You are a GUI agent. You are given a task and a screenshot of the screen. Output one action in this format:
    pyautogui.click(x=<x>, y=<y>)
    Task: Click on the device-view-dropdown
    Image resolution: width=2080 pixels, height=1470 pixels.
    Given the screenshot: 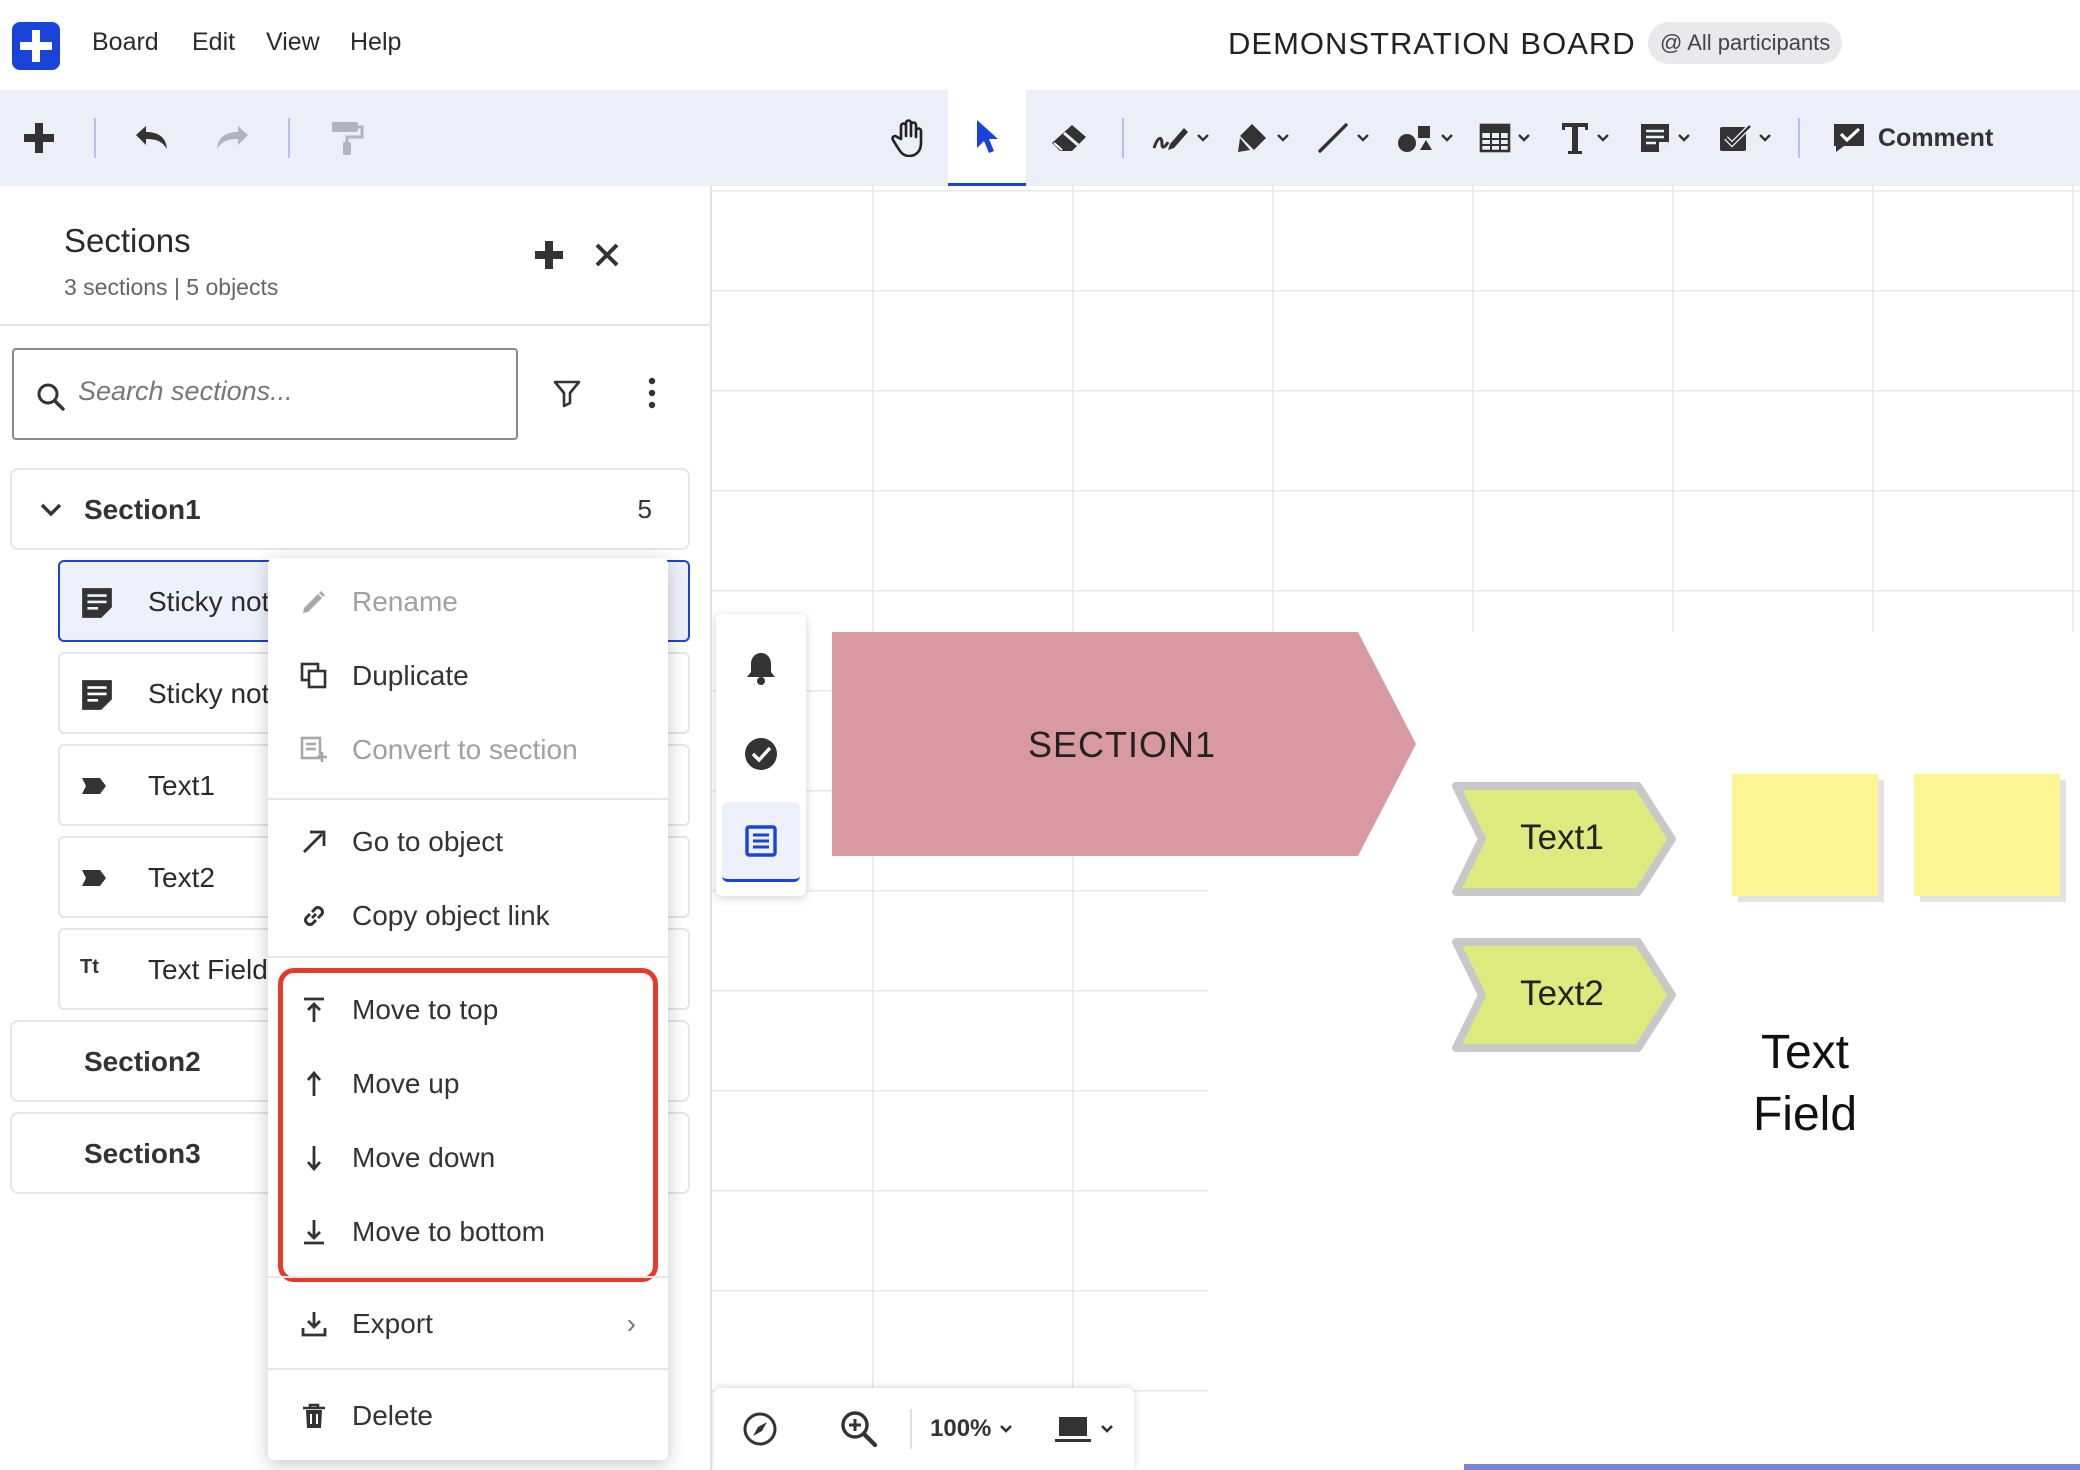 What is the action you would take?
    pyautogui.click(x=1084, y=1429)
    